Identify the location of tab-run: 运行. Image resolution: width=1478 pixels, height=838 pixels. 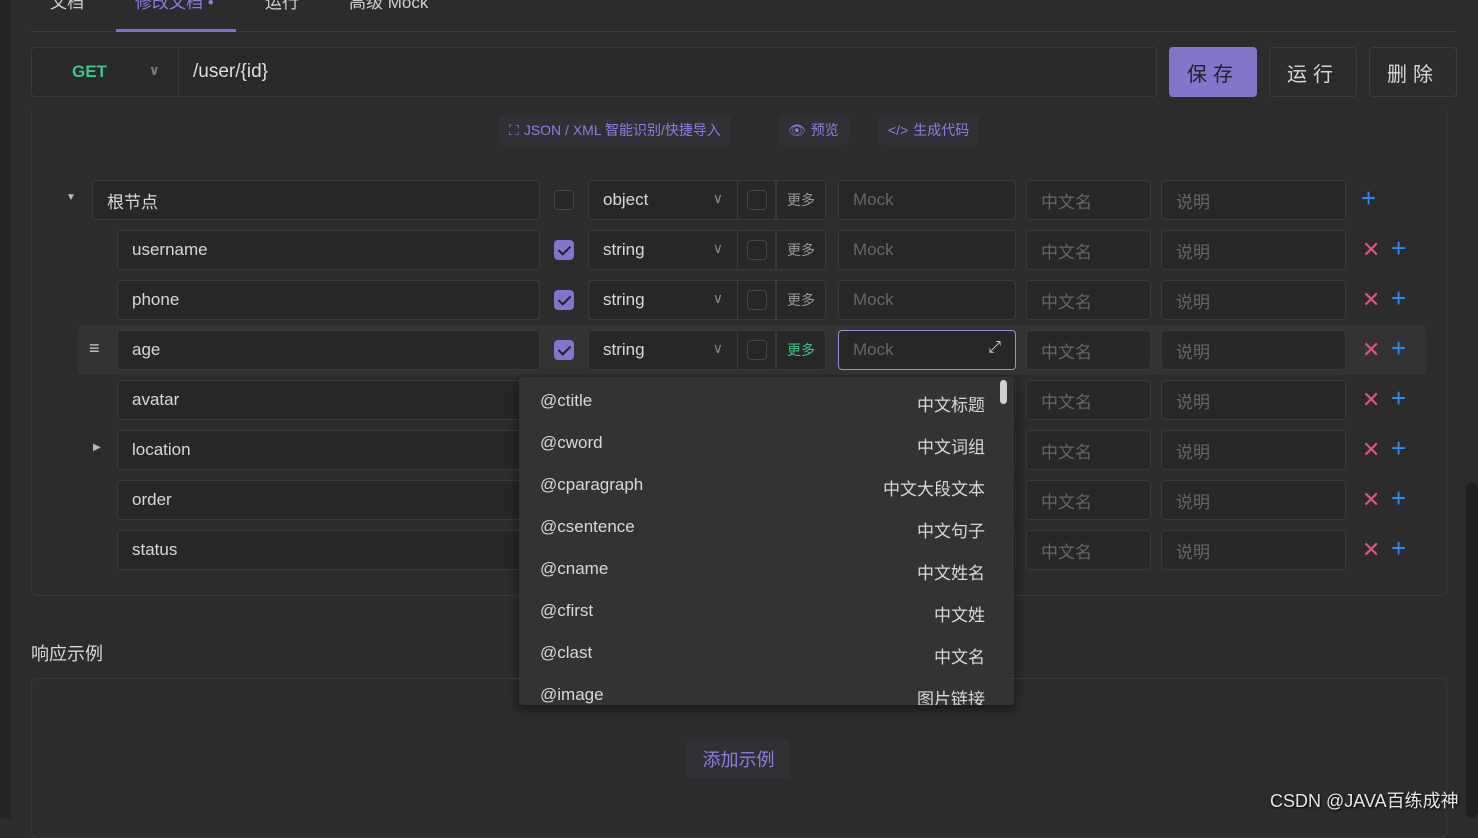
(282, 6).